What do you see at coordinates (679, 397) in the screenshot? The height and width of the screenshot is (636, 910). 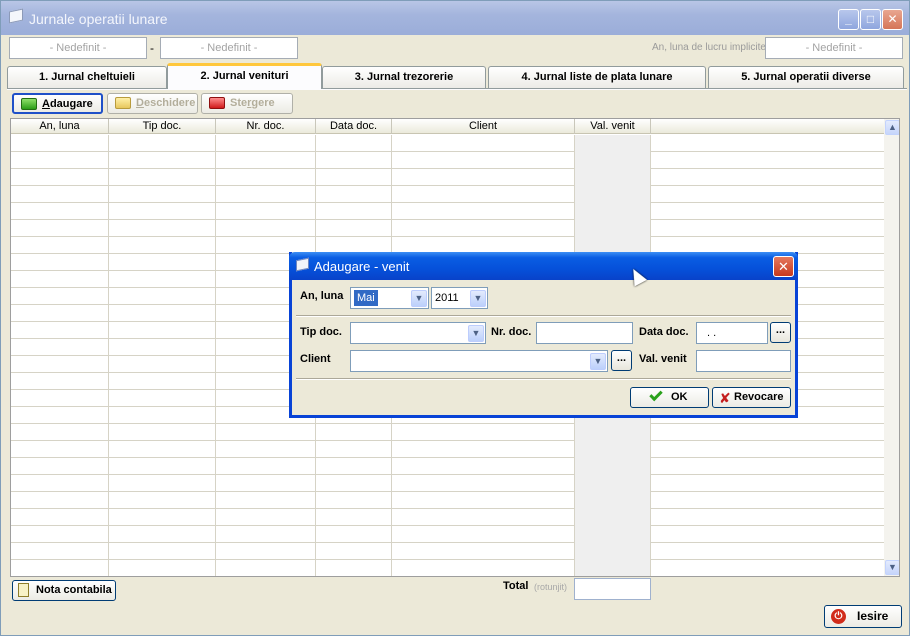 I see `ok-button-label: OK` at bounding box center [679, 397].